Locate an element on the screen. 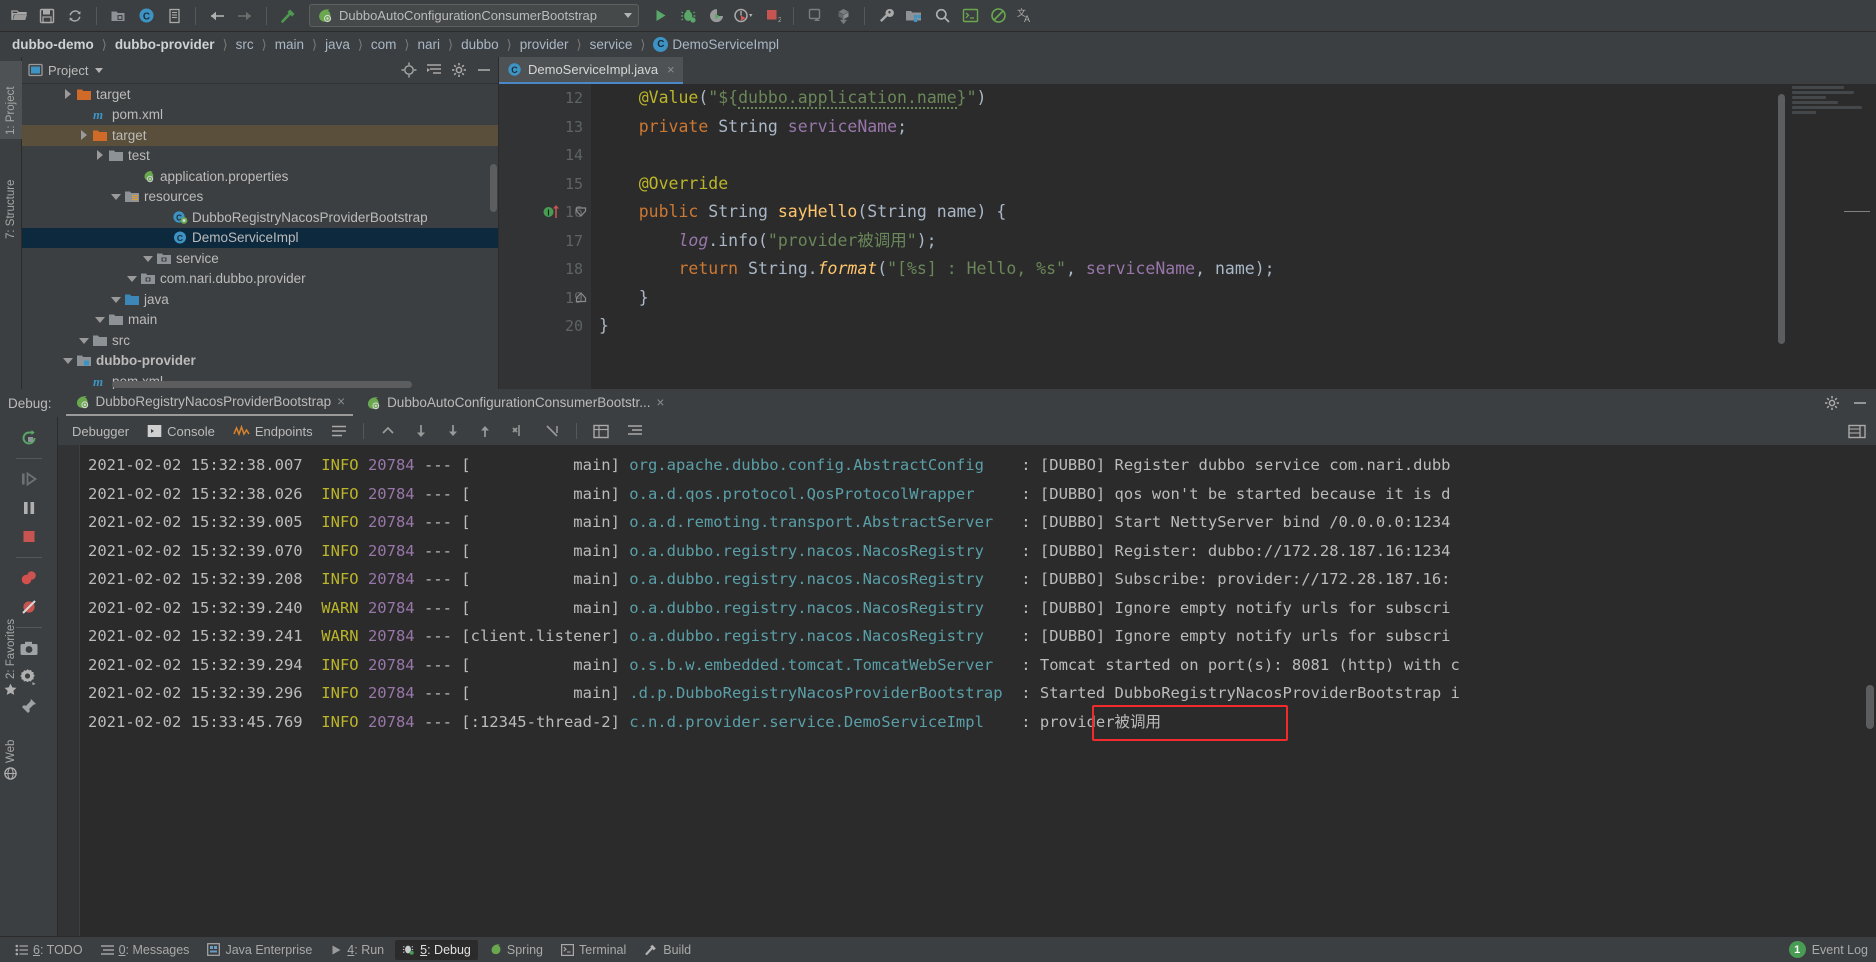  tree-row-application-properties: application.properties is located at coordinates (260, 176).